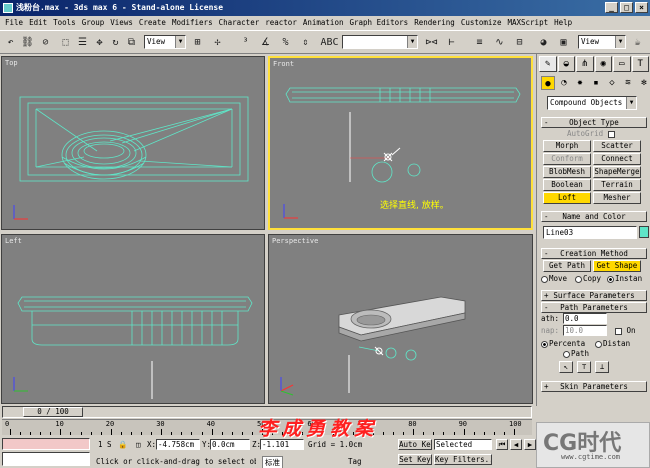 Image resolution: width=650 pixels, height=468 pixels. I want to click on viewport-perspective: Perspective, so click(400, 319).